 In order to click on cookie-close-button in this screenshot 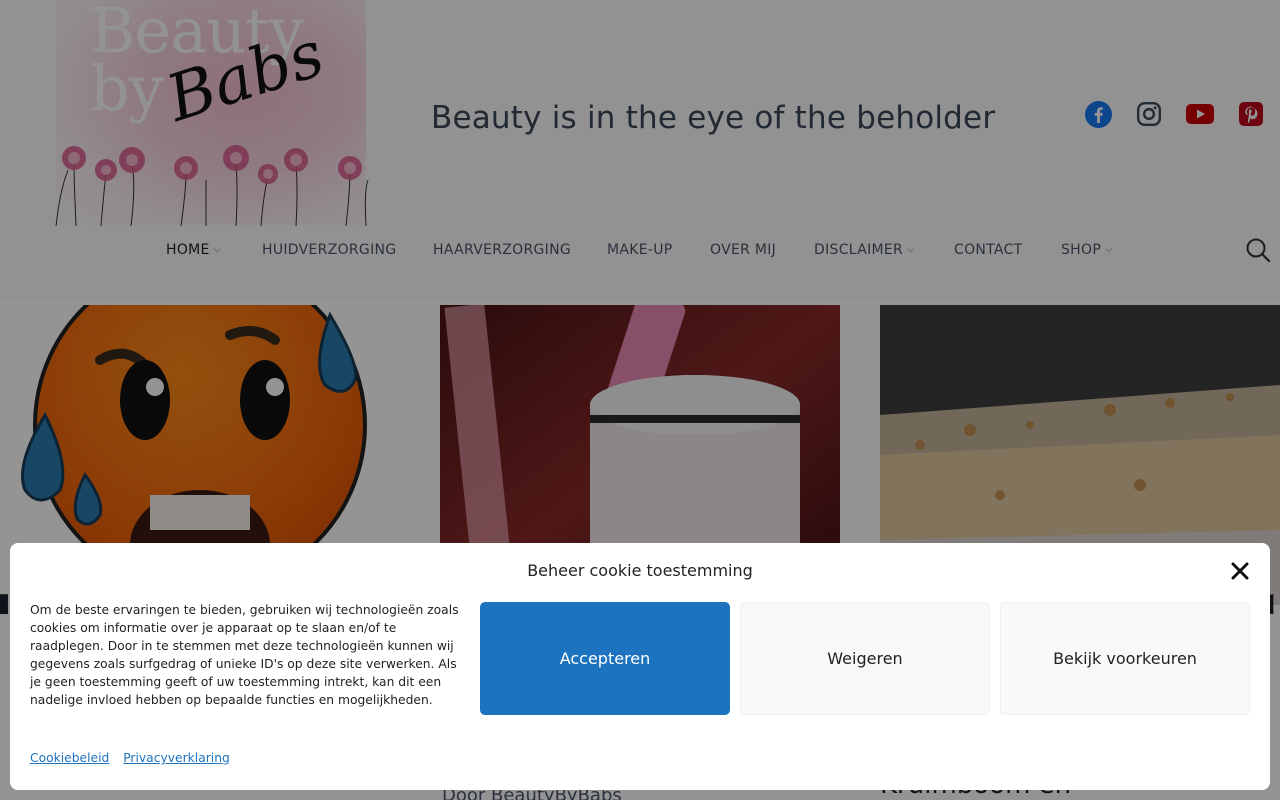, I will do `click(1240, 571)`.